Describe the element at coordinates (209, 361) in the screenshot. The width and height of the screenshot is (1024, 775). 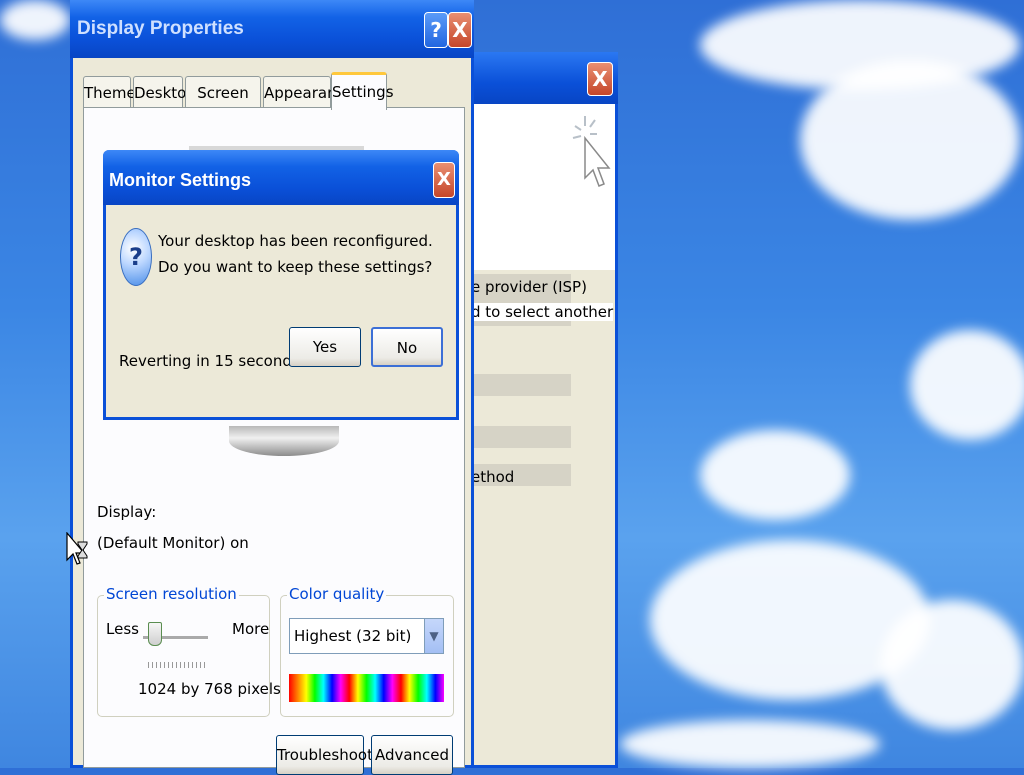
I see `revert-countdown: Reverting in 15 seconds` at that location.